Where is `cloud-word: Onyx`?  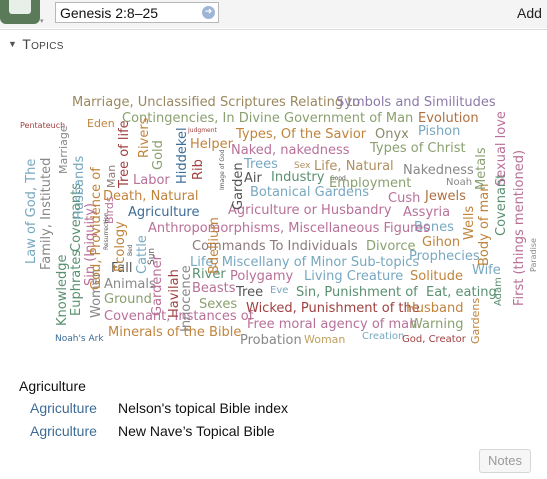 cloud-word: Onyx is located at coordinates (392, 134).